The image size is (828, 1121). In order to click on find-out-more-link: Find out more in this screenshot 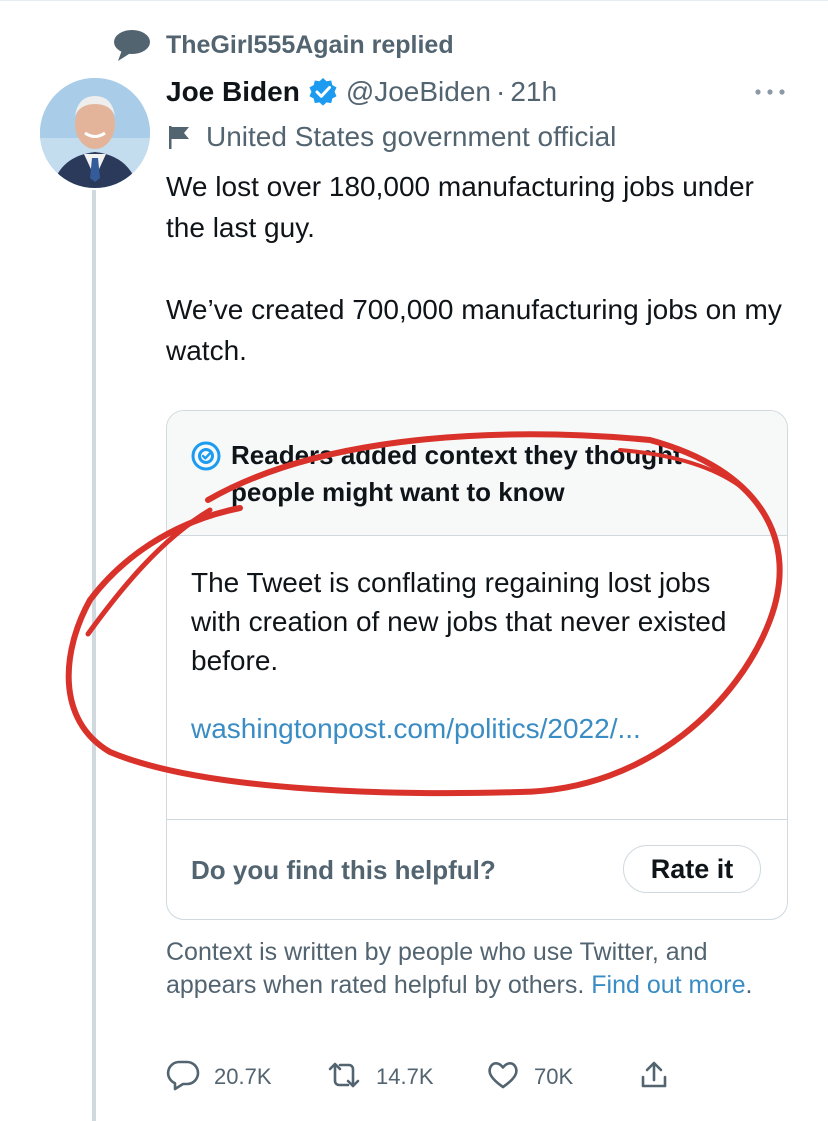, I will do `click(668, 985)`.